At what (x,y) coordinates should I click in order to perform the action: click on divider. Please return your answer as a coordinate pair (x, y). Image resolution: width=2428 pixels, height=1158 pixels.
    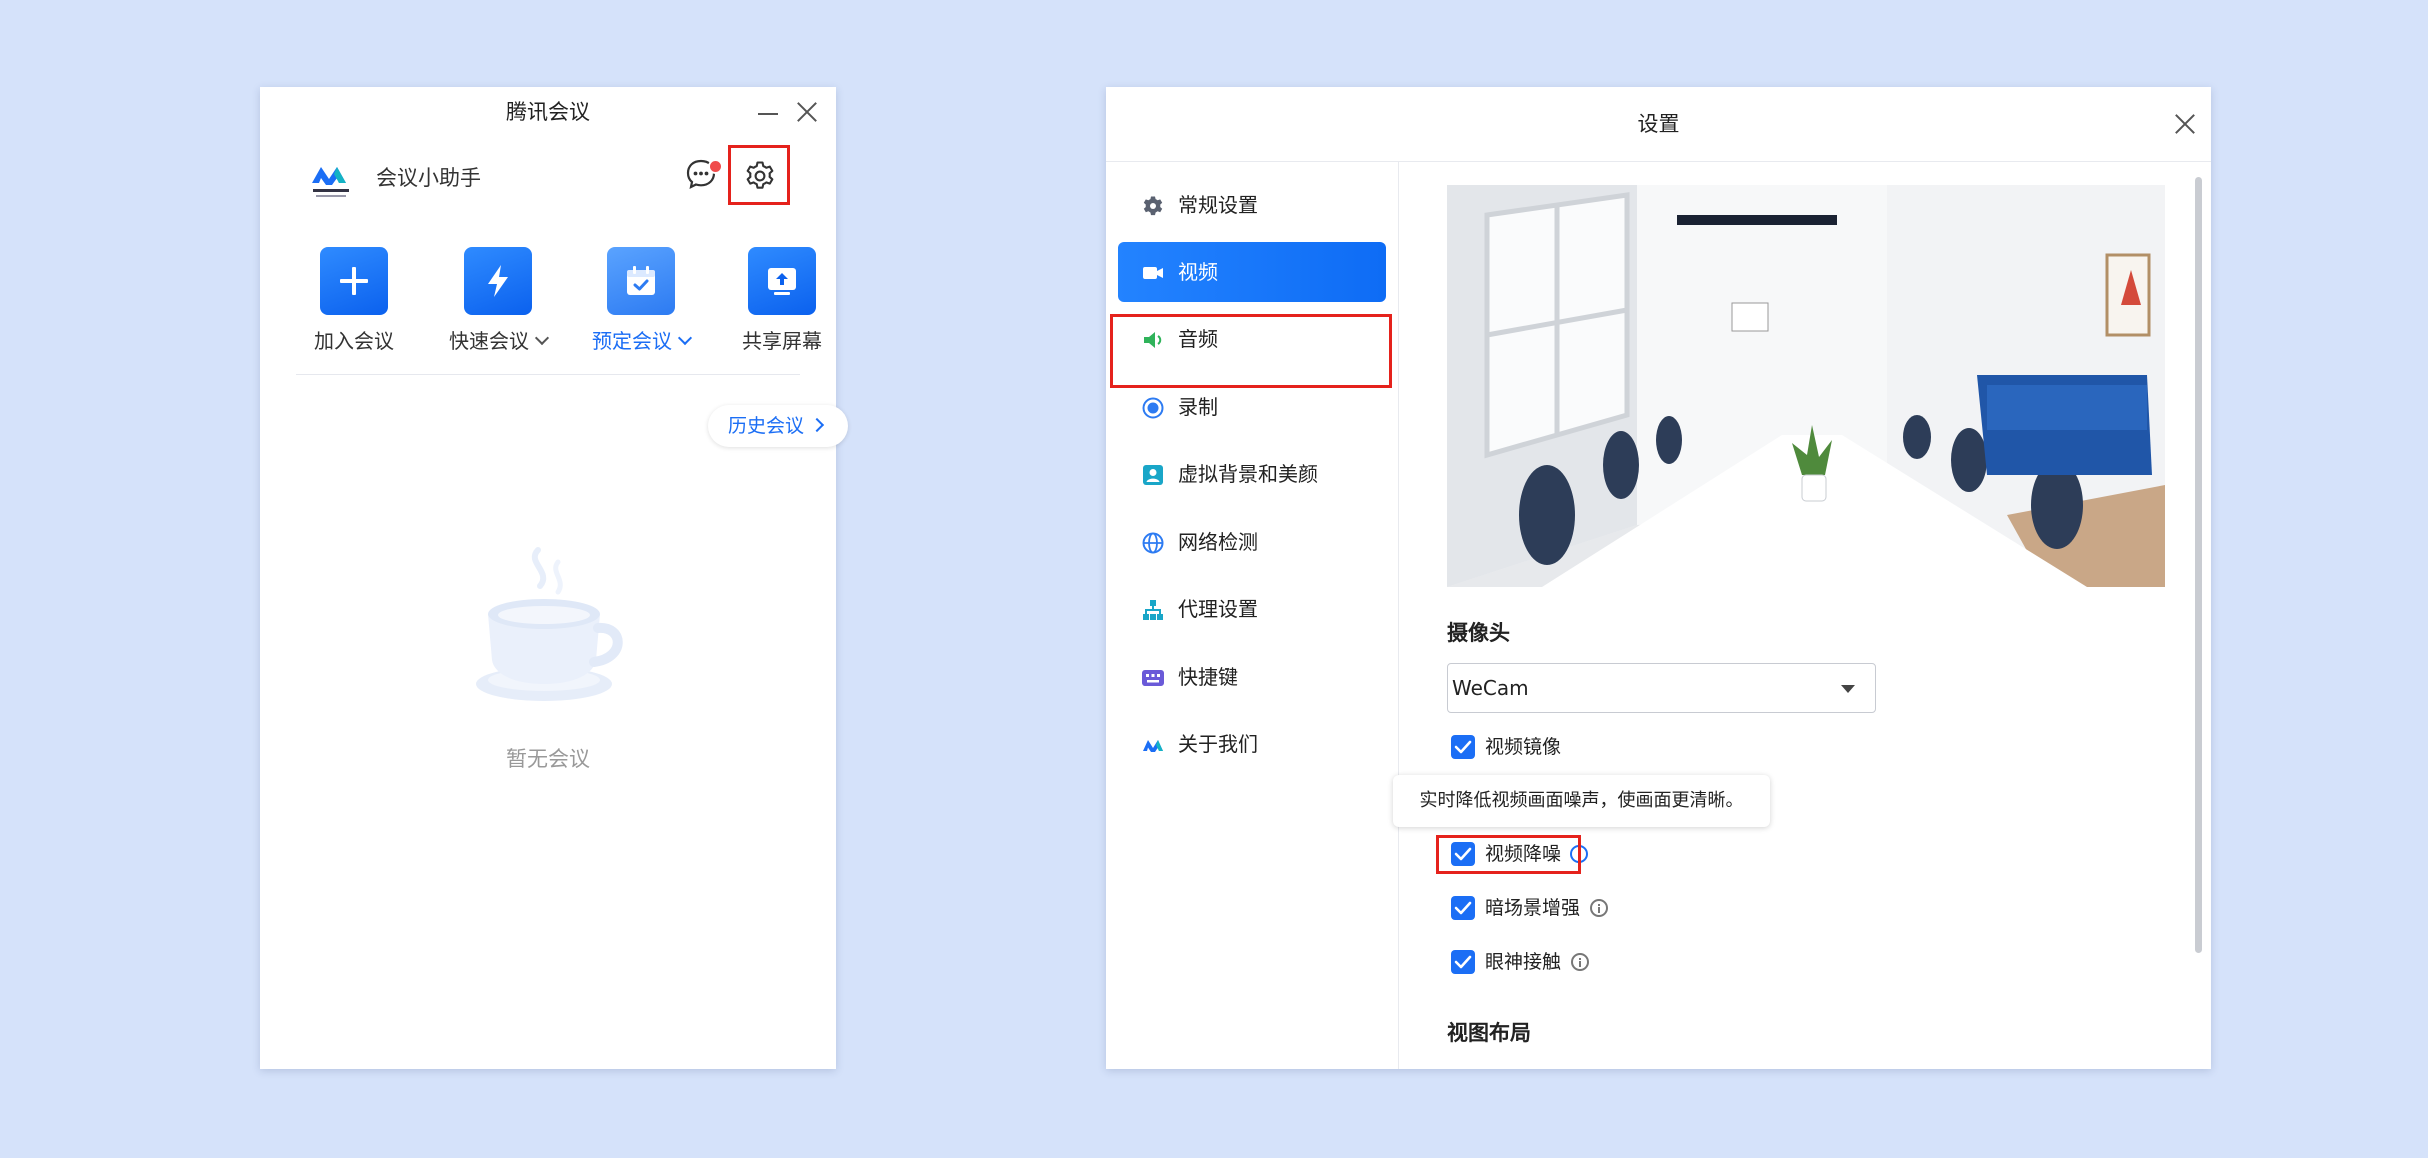
    Looking at the image, I should click on (548, 374).